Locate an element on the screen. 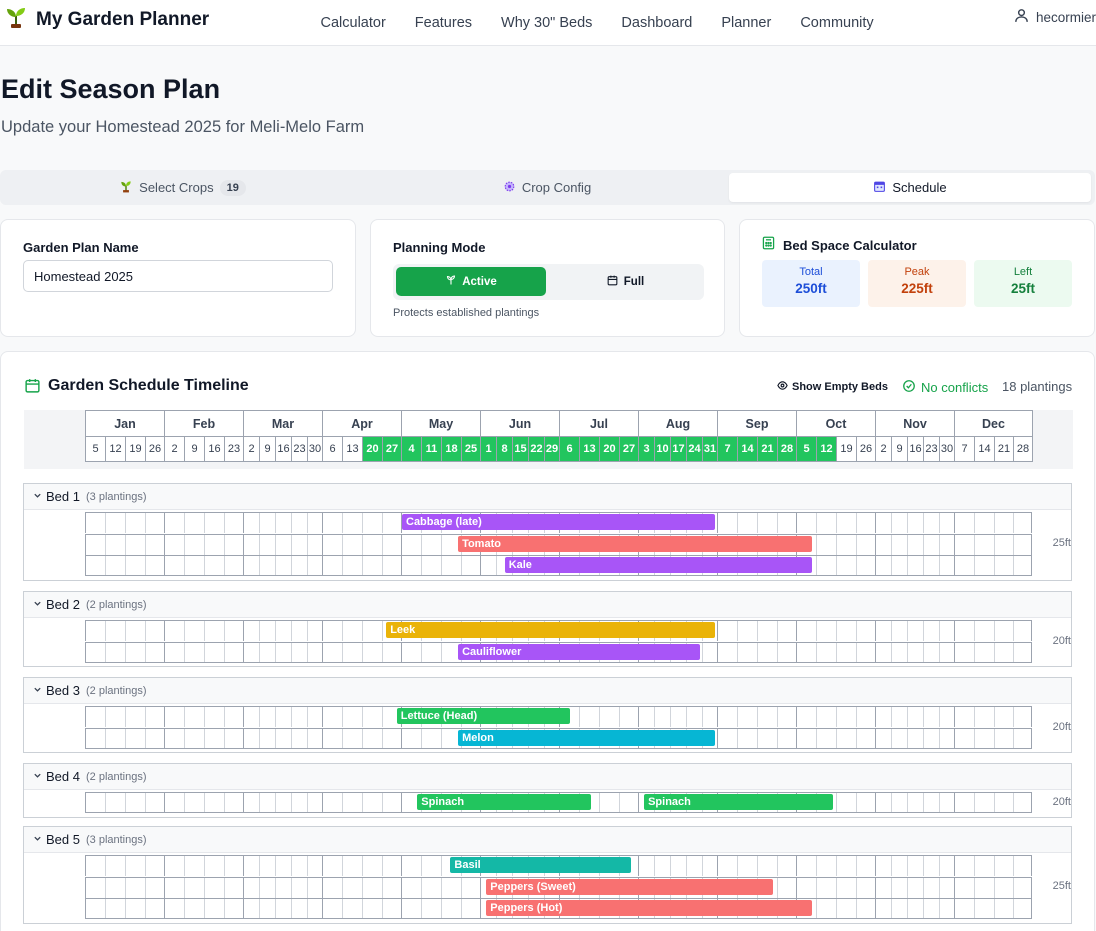  nav-link-dashboard: Dashboard is located at coordinates (657, 23).